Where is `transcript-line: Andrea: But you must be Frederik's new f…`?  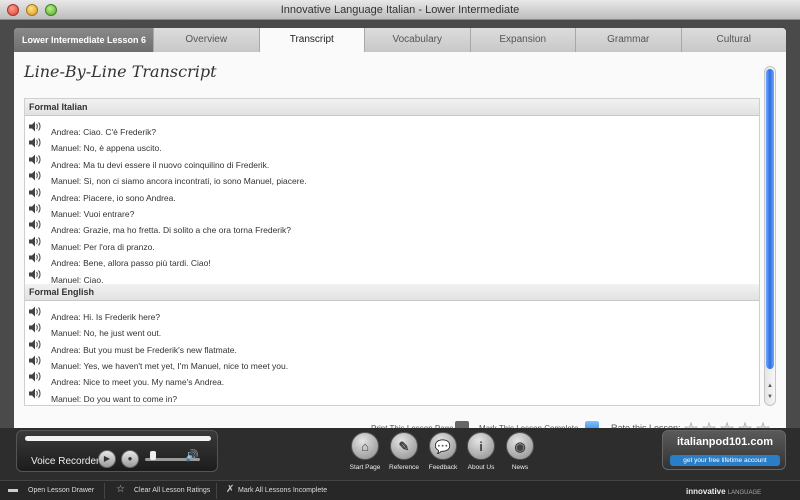 transcript-line: Andrea: But you must be Frederik's new f… is located at coordinates (392, 346).